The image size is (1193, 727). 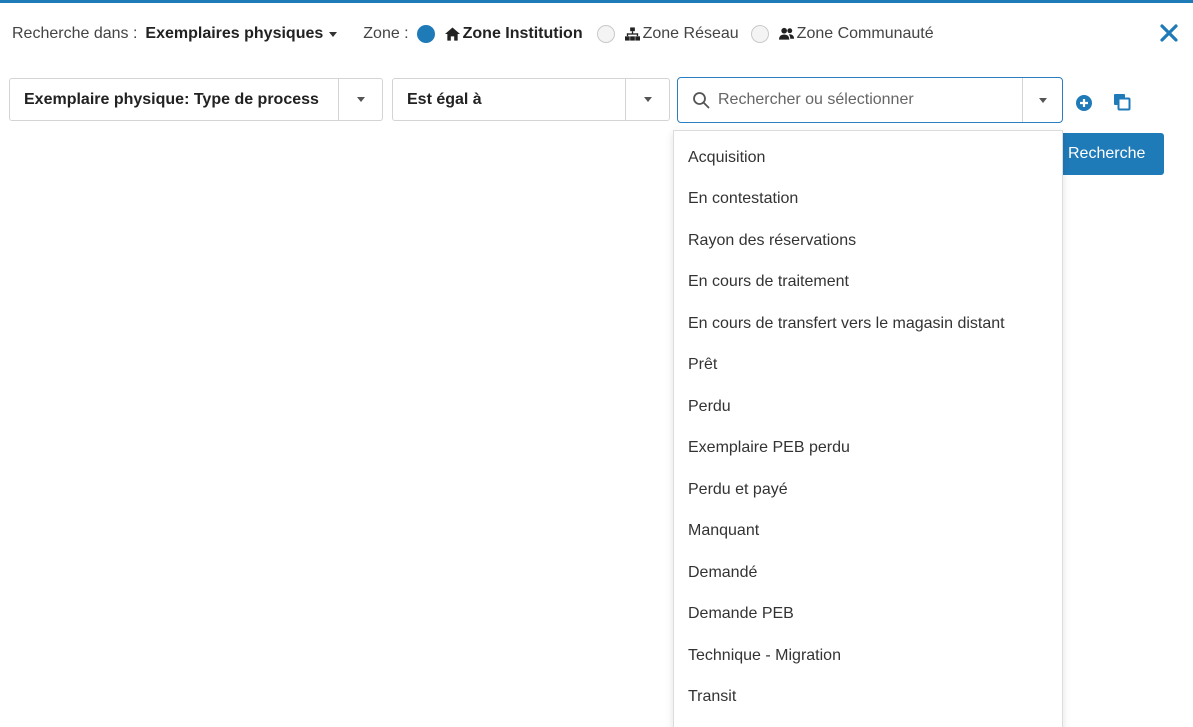 What do you see at coordinates (1110, 154) in the screenshot?
I see `search-button: Recherche` at bounding box center [1110, 154].